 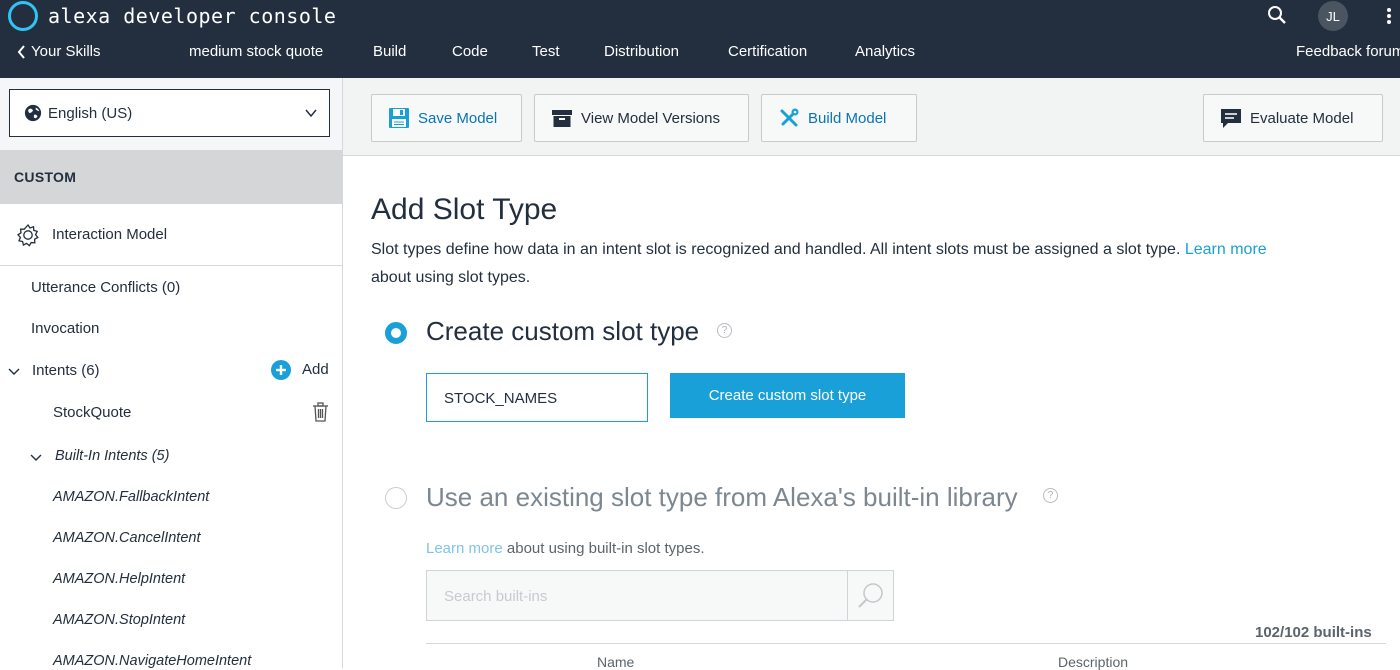 What do you see at coordinates (650, 118) in the screenshot?
I see `view-model-versions-label: View Model Versions` at bounding box center [650, 118].